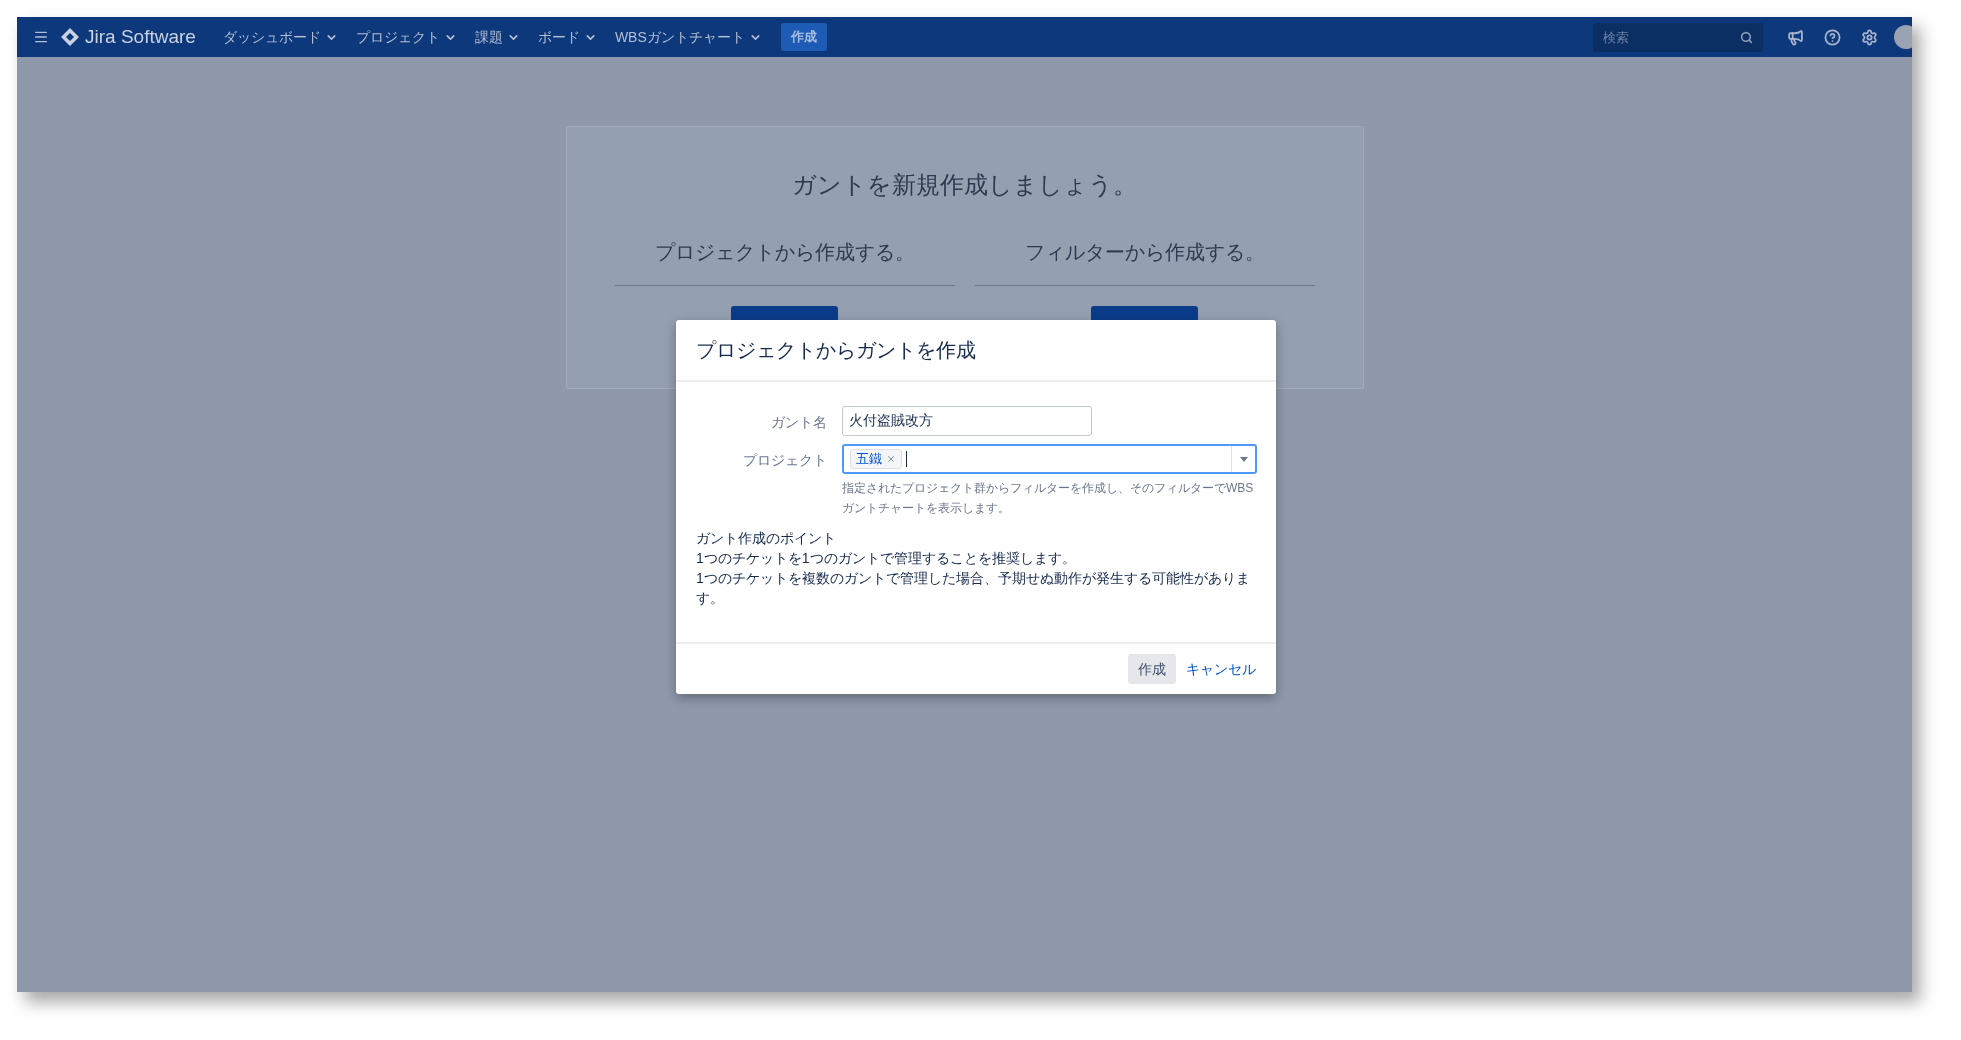 The image size is (1961, 1040). I want to click on note-text: 1つのチケットを複数のガントで管理した場合、予期せぬ動作が発生する可能性があります。, so click(973, 588).